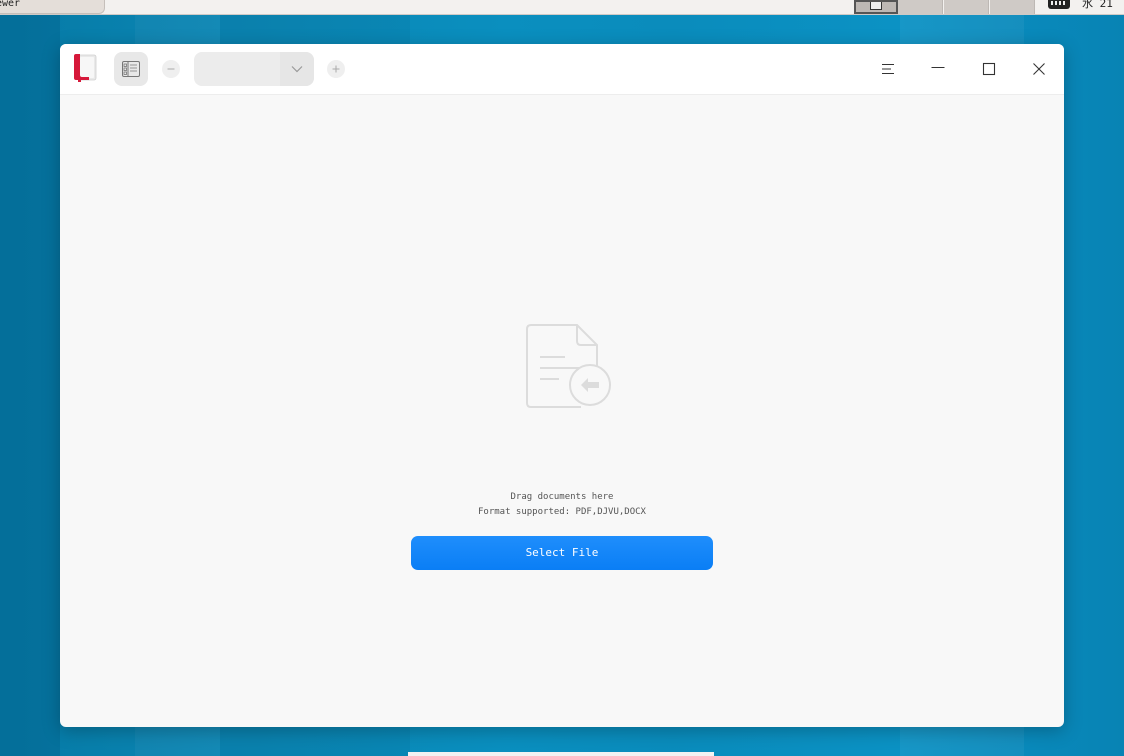 The width and height of the screenshot is (1124, 756). I want to click on hamburger-menu-icon, so click(888, 69).